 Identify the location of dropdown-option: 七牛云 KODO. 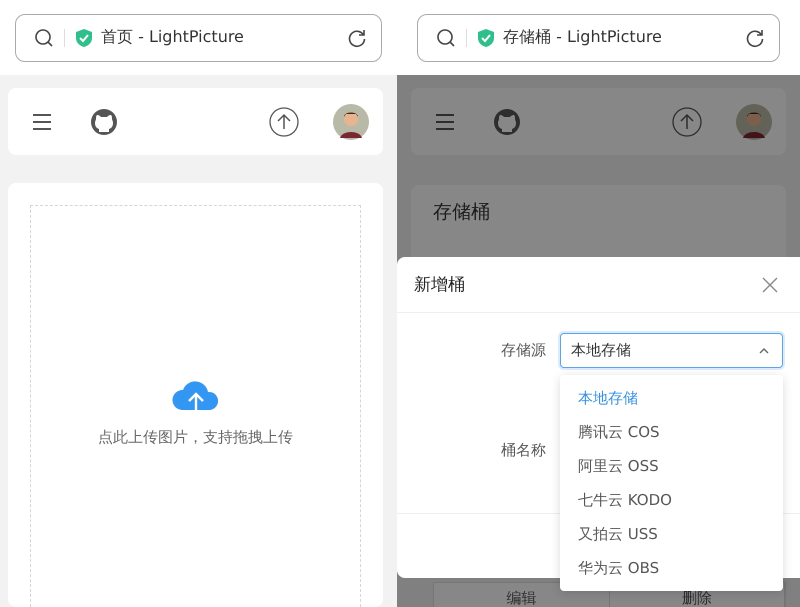
(671, 500).